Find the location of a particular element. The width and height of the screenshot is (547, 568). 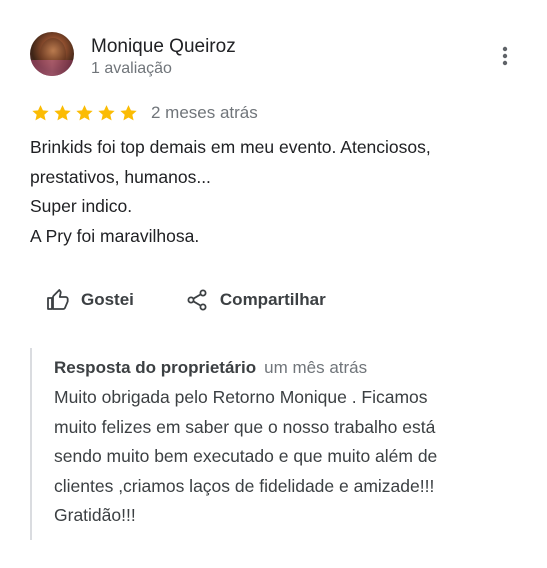

star-rating is located at coordinates (85, 113).